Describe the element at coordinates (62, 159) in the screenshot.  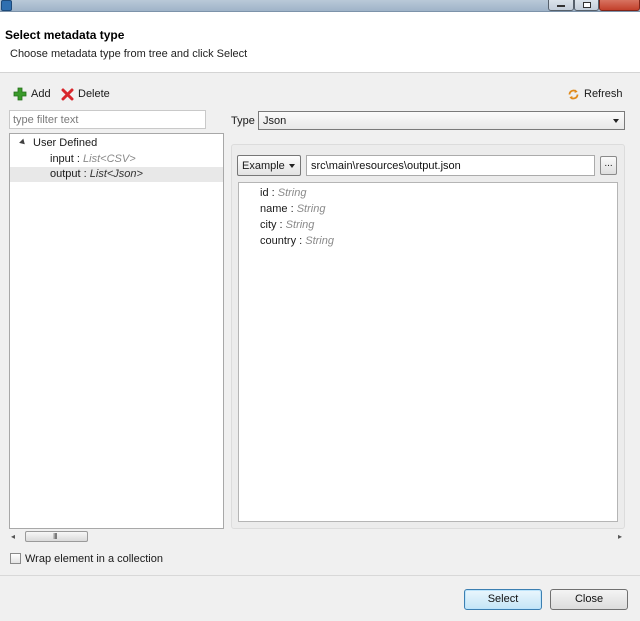
I see `tree-item-name: input` at that location.